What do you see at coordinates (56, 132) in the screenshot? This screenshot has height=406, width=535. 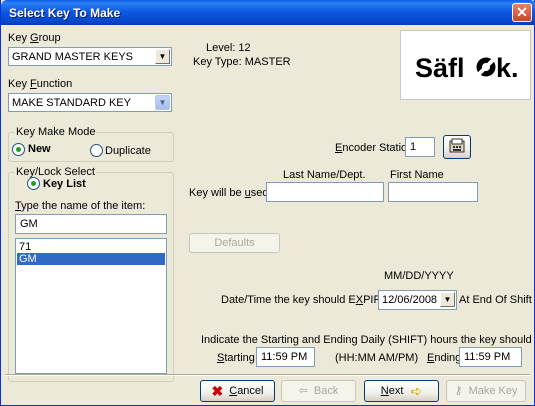 I see `key-make-mode-title: Key Make Mode` at bounding box center [56, 132].